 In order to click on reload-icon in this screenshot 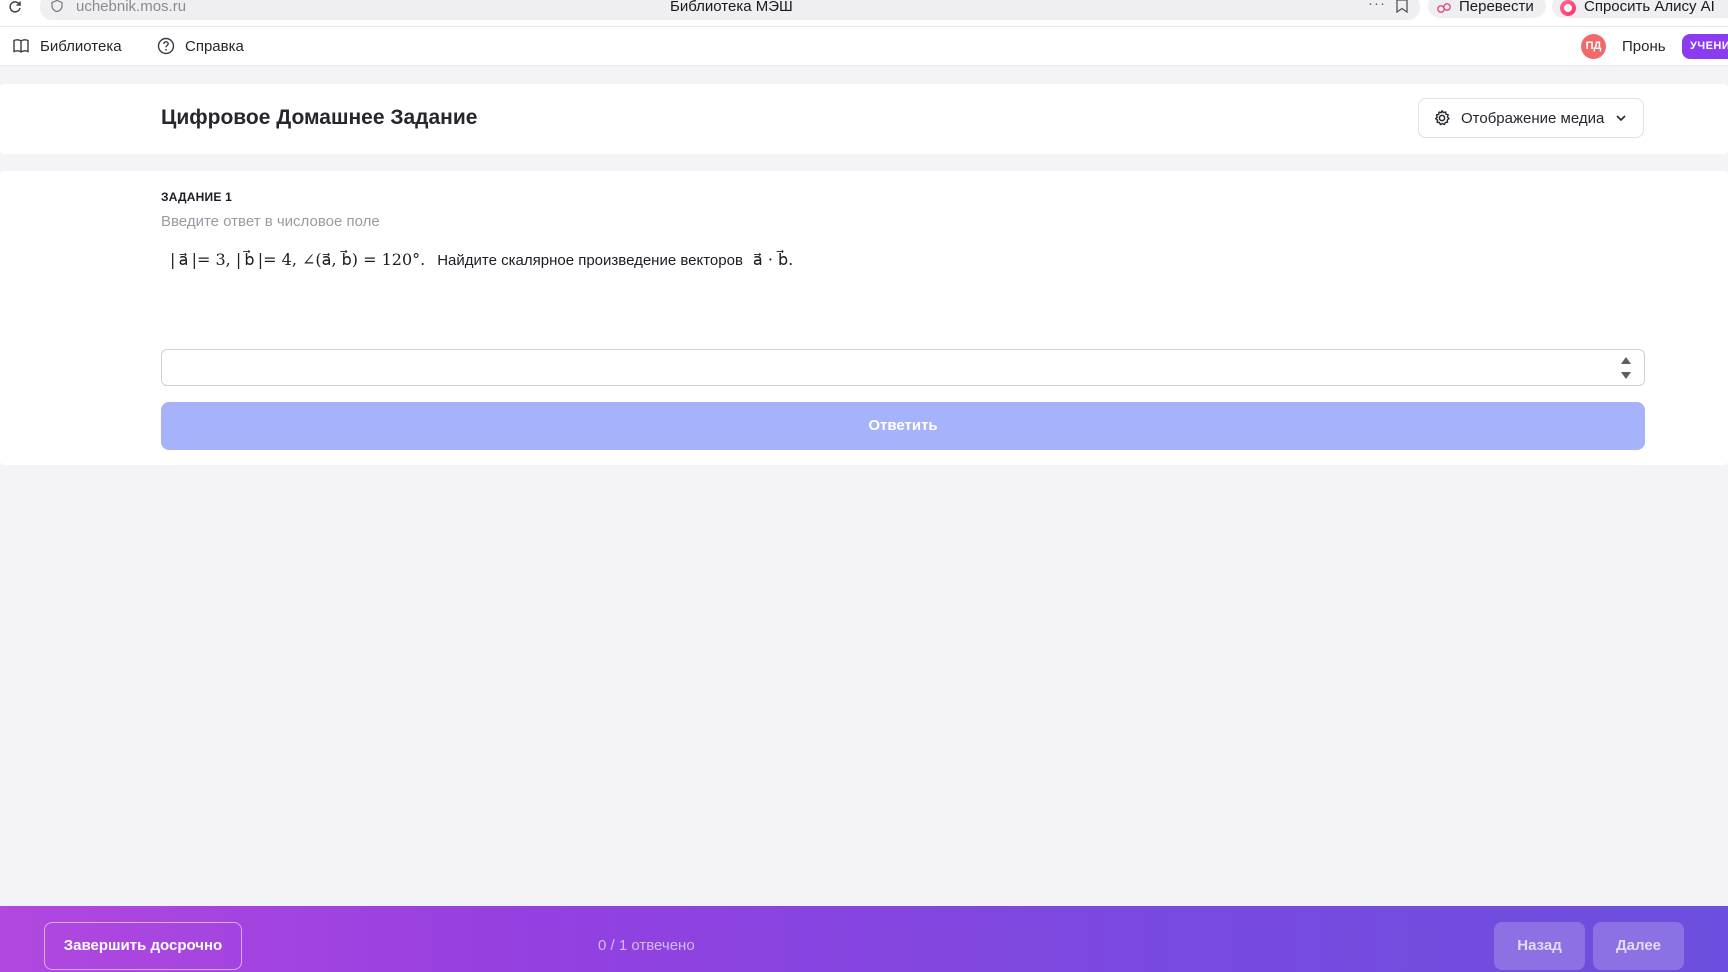, I will do `click(17, 7)`.